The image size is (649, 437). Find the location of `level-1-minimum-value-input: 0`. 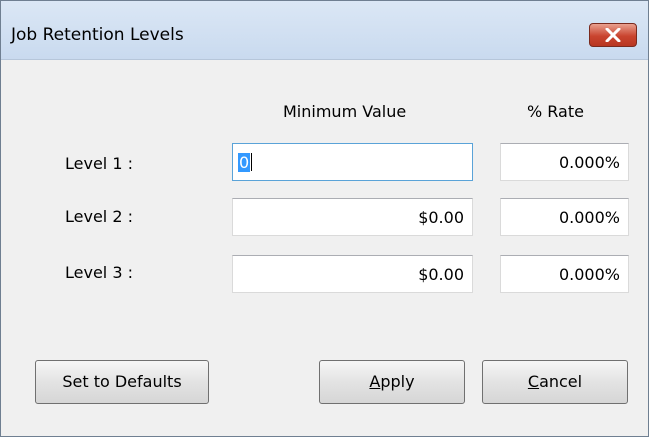

level-1-minimum-value-input: 0 is located at coordinates (352, 162).